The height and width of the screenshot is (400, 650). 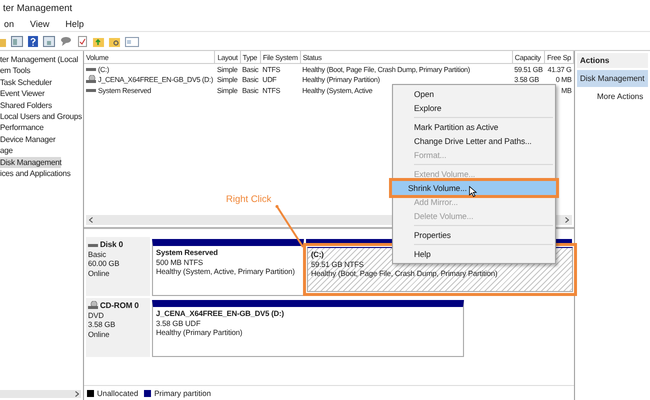 What do you see at coordinates (15, 71) in the screenshot?
I see `tree-item: em Tools` at bounding box center [15, 71].